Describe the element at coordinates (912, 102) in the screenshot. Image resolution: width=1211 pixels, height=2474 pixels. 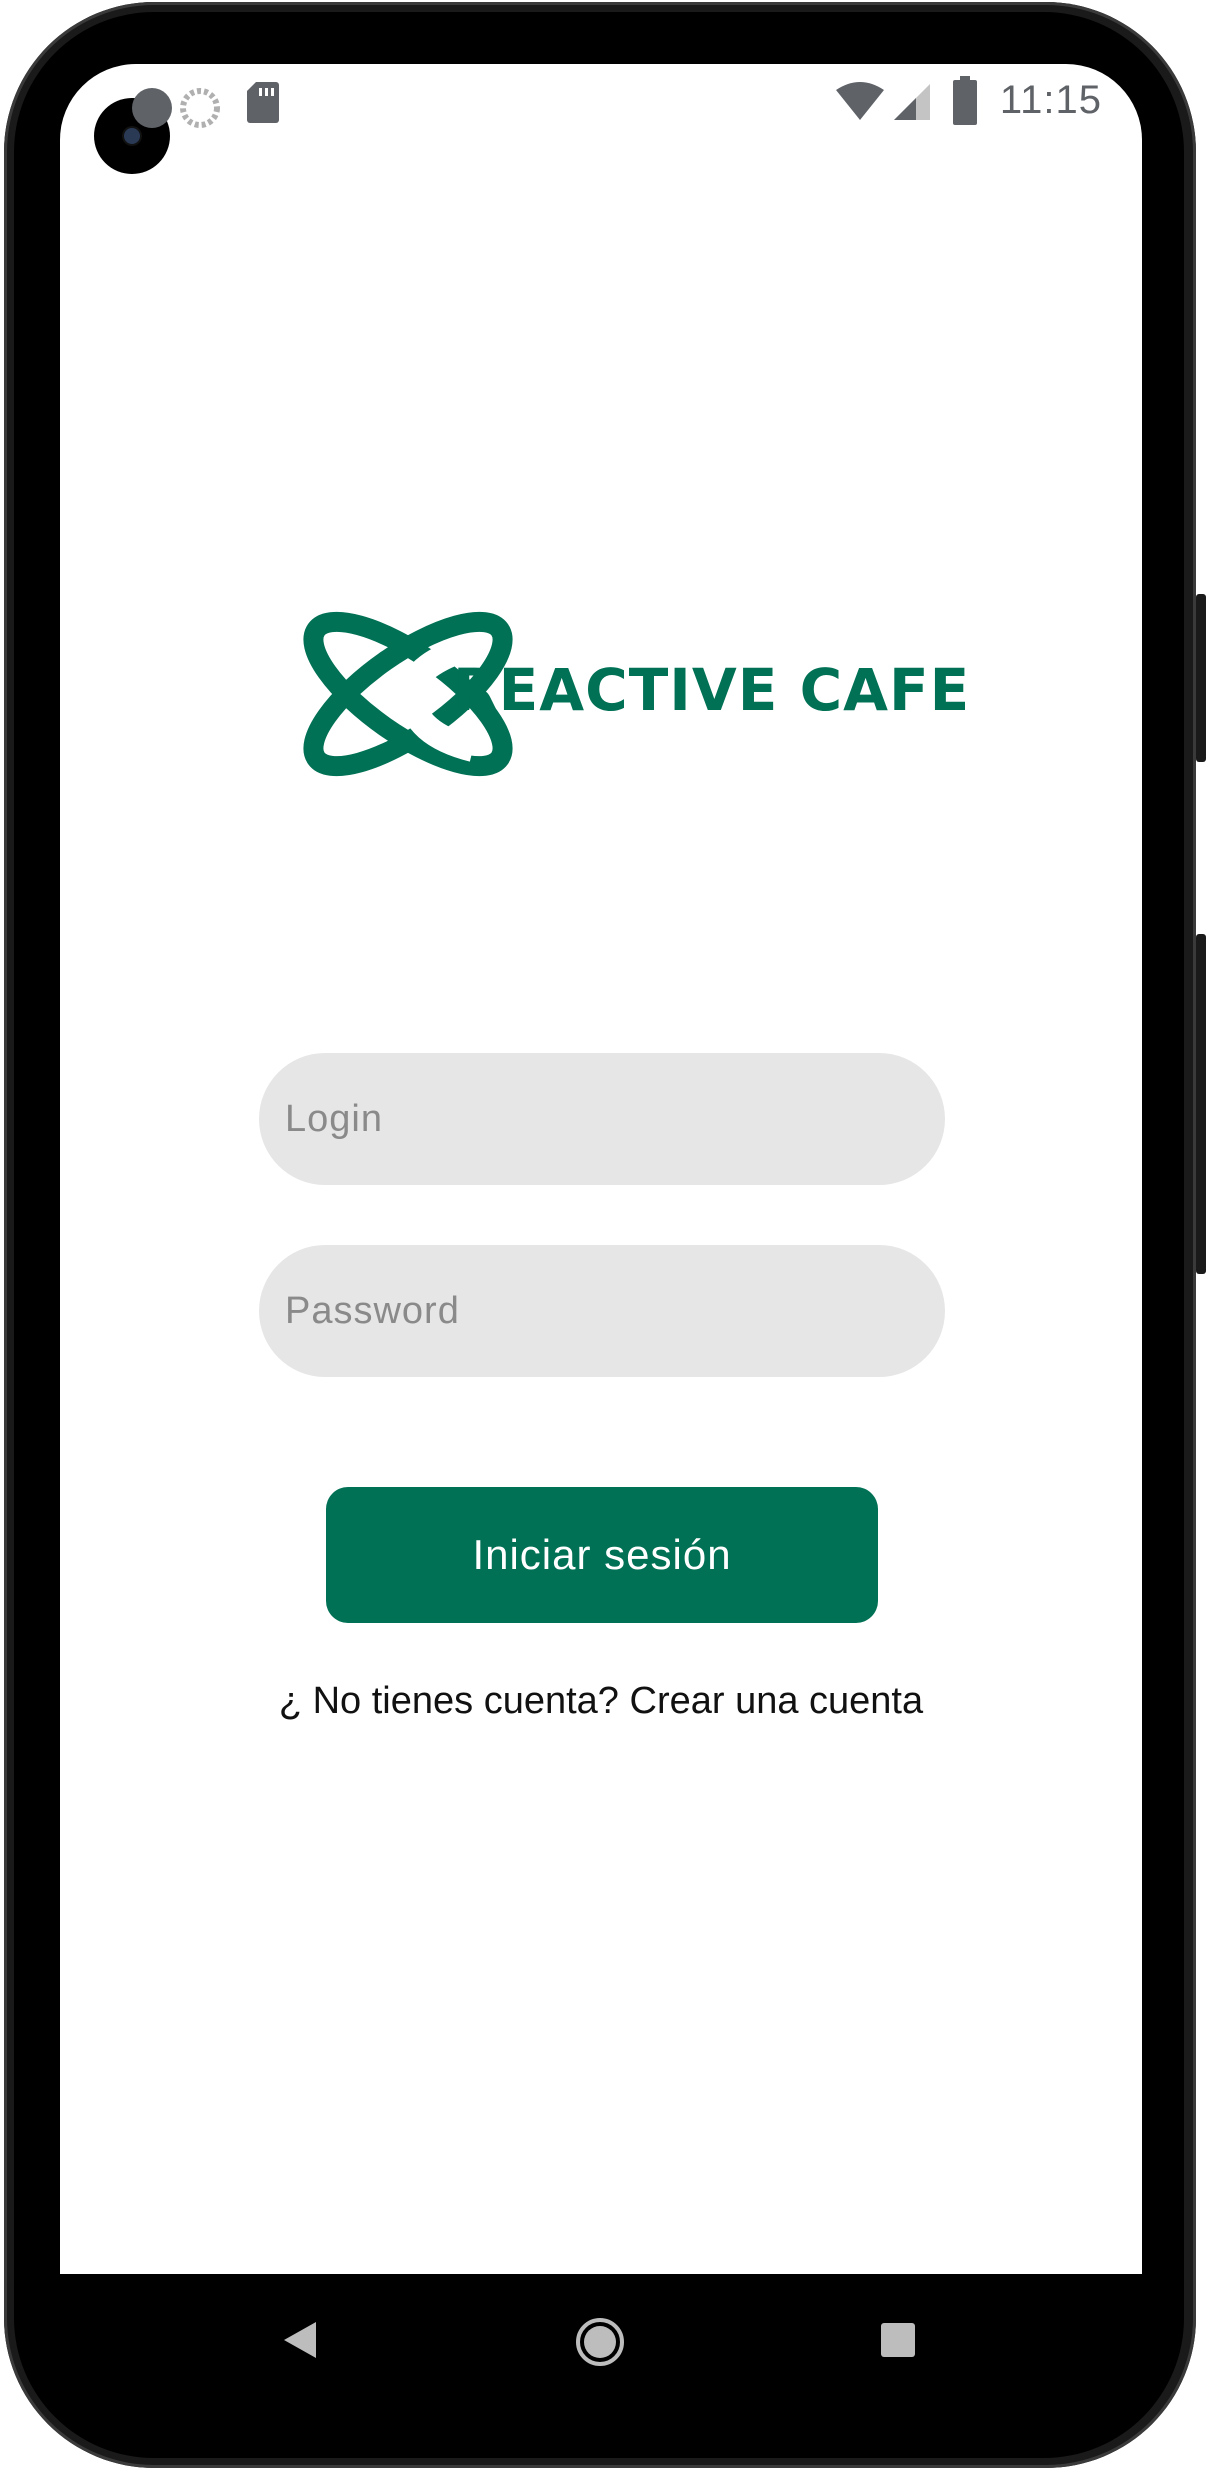
I see `signal-icon` at that location.